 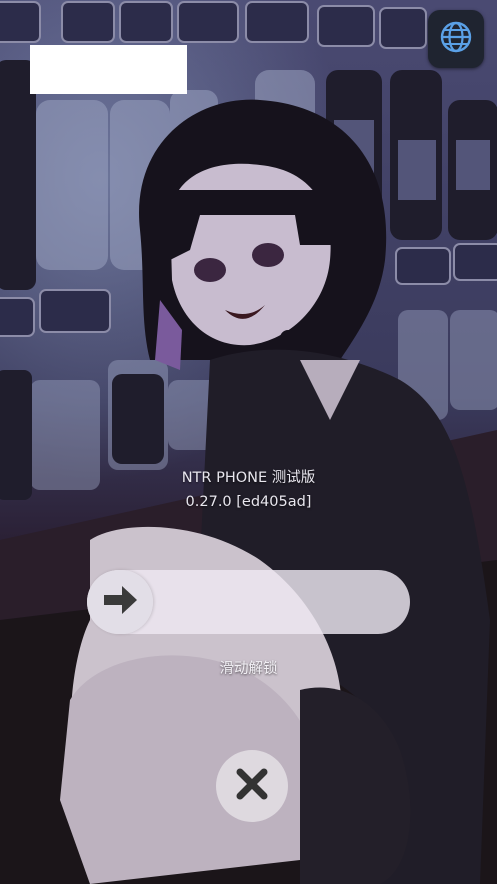 I want to click on unlock-slider, so click(x=248, y=602).